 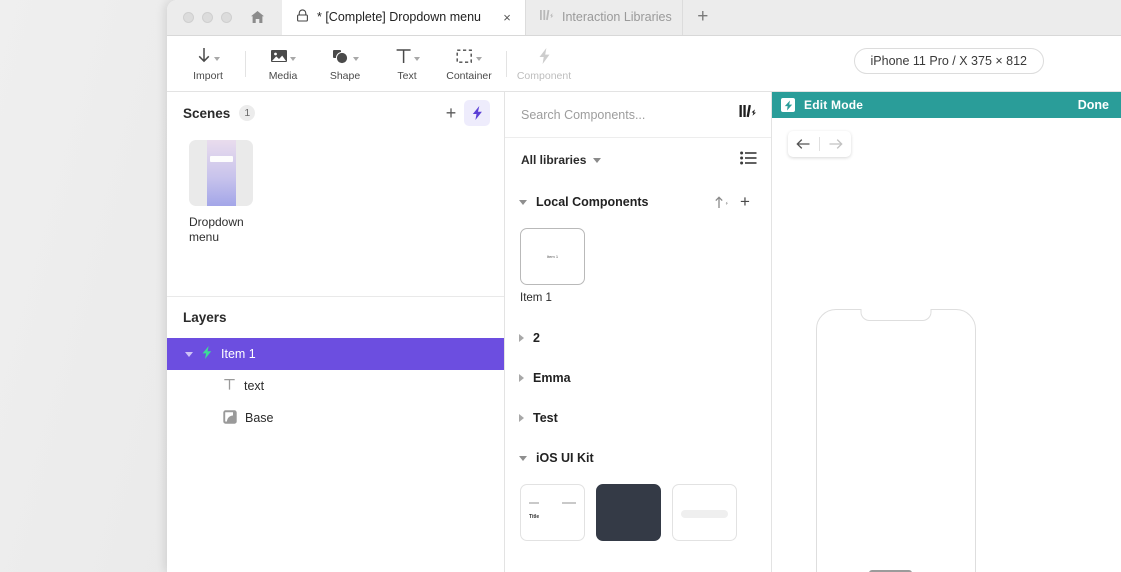 I want to click on layers-header: Layers, so click(x=335, y=317).